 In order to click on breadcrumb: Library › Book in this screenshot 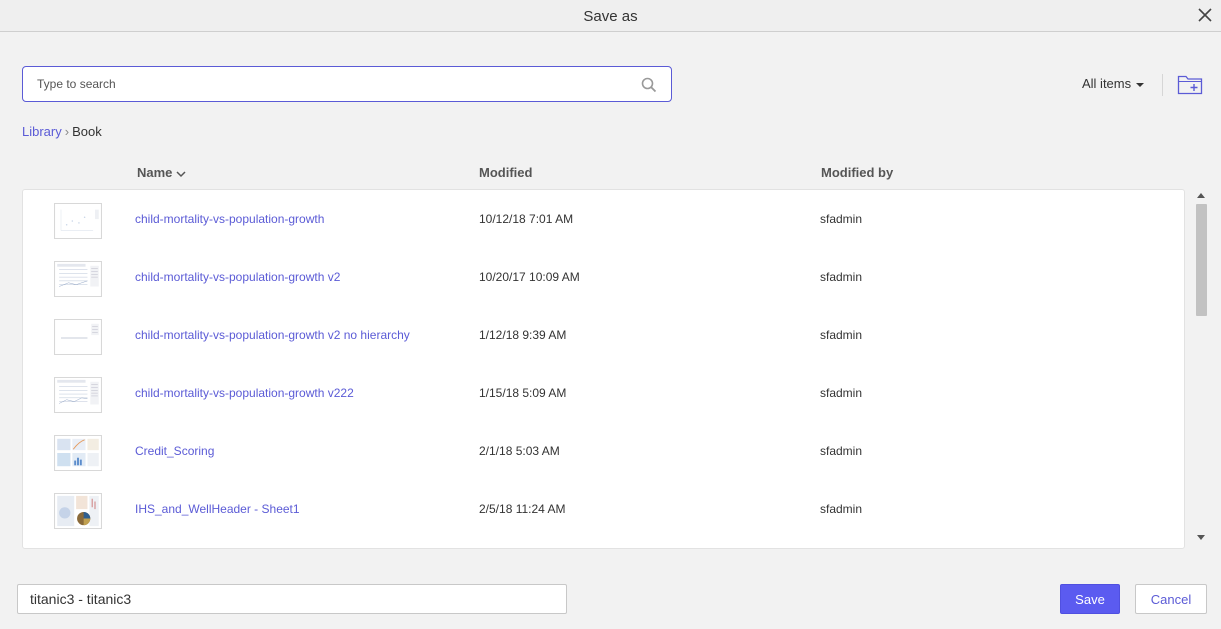, I will do `click(62, 131)`.